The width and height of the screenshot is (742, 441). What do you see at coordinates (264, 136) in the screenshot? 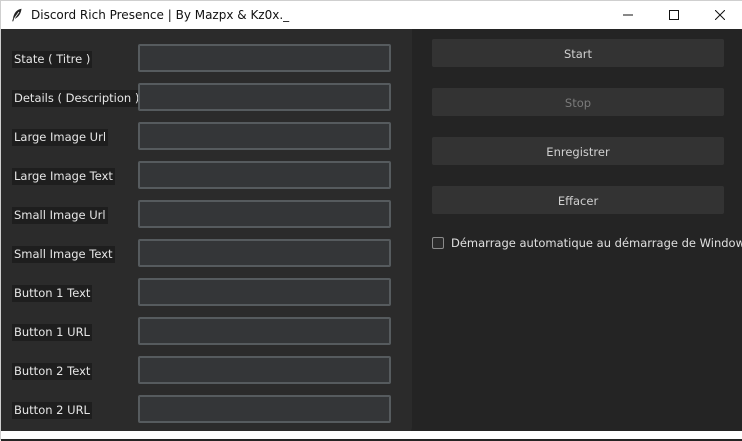
I see `large-image-url-input` at bounding box center [264, 136].